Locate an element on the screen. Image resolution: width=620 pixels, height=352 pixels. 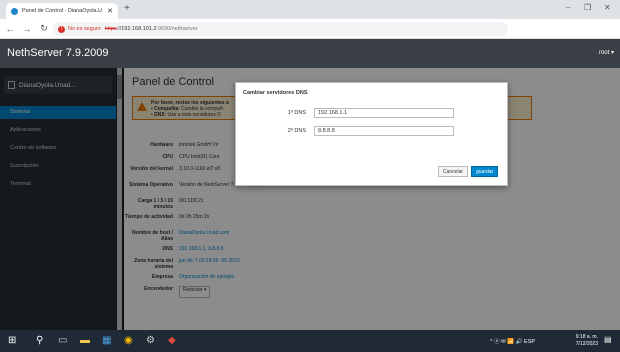
cockpit-favicon-icon is located at coordinates (14, 11).